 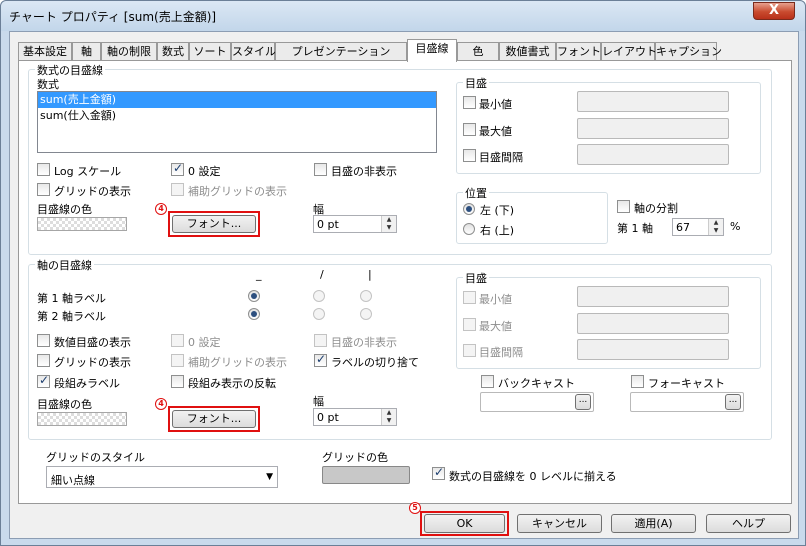 I want to click on dim-scale-interval-input, so click(x=653, y=349).